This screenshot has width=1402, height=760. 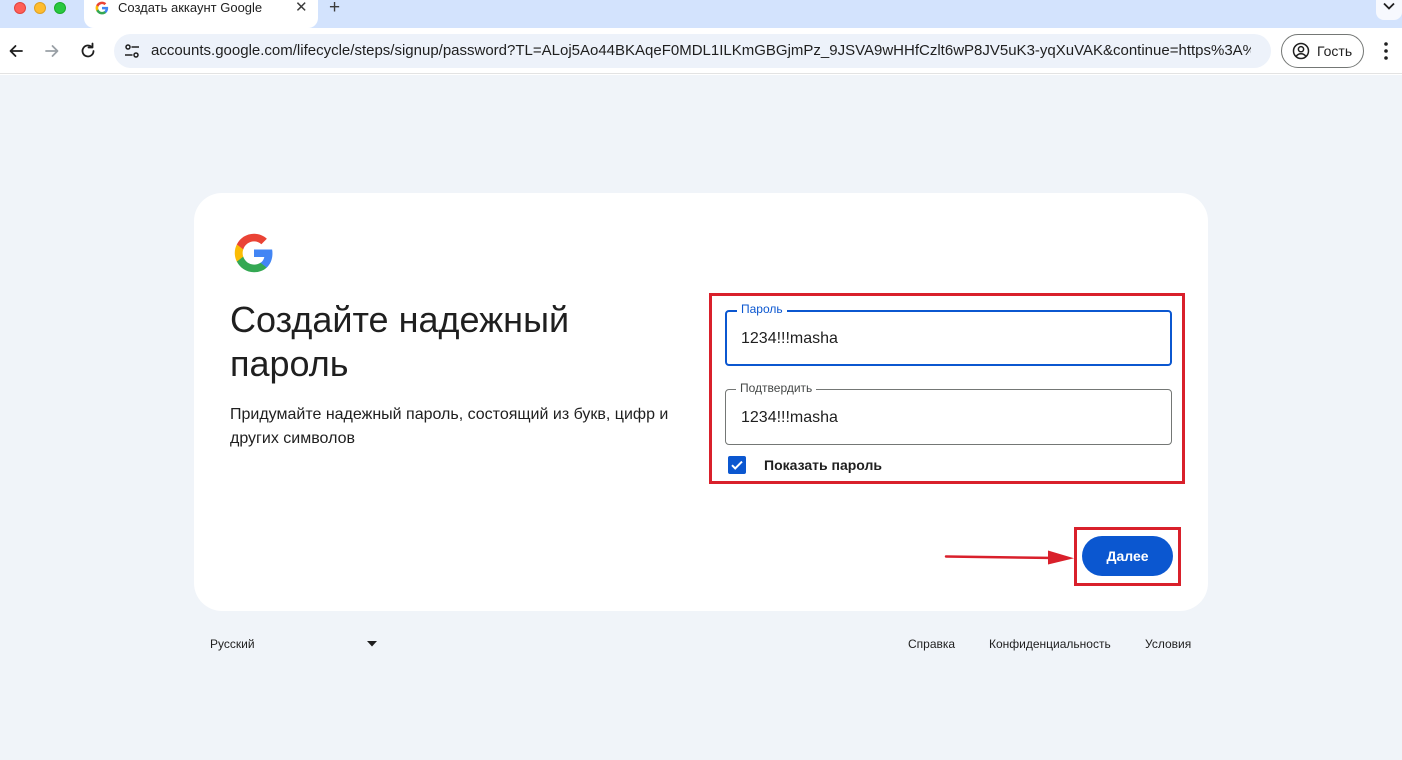 What do you see at coordinates (931, 644) in the screenshot?
I see `footer-link-help: Справка` at bounding box center [931, 644].